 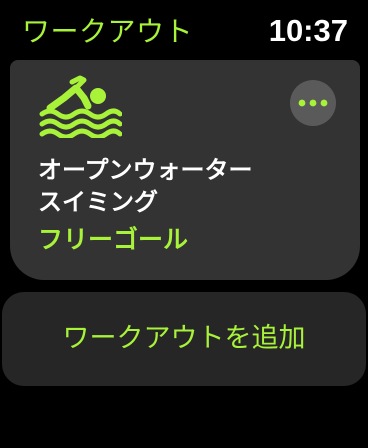 What do you see at coordinates (107, 32) in the screenshot?
I see `app-title: ワークアウト` at bounding box center [107, 32].